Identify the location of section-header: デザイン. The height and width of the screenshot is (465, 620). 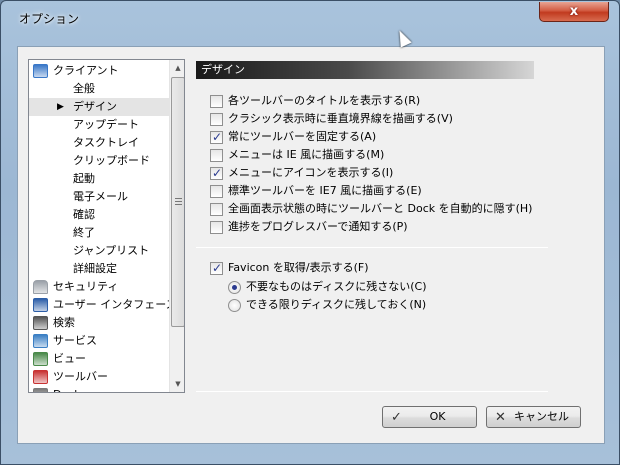
(365, 70).